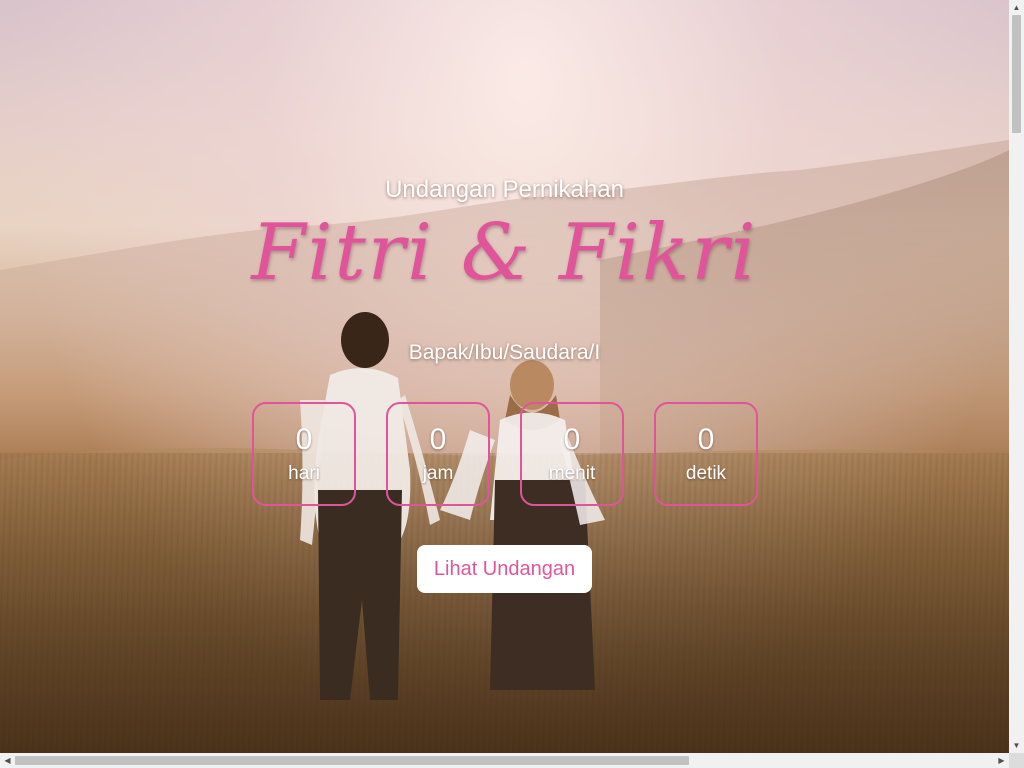 This screenshot has width=1024, height=768. What do you see at coordinates (706, 473) in the screenshot?
I see `countdown-seconds-label: detik` at bounding box center [706, 473].